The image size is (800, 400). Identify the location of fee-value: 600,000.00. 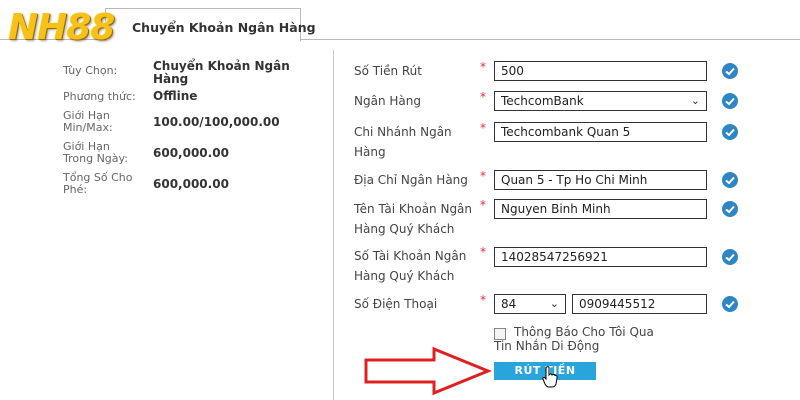
(191, 184).